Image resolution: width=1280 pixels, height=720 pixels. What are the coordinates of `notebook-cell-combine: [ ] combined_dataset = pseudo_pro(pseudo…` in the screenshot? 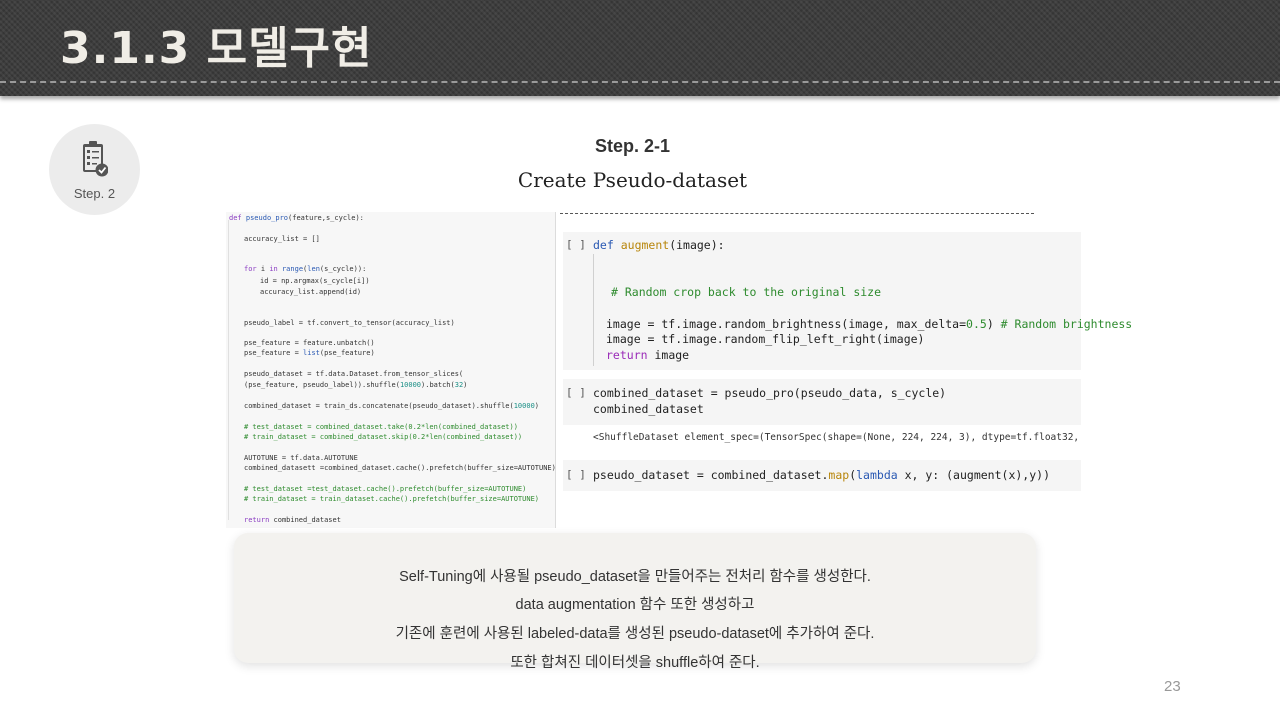 It's located at (822, 402).